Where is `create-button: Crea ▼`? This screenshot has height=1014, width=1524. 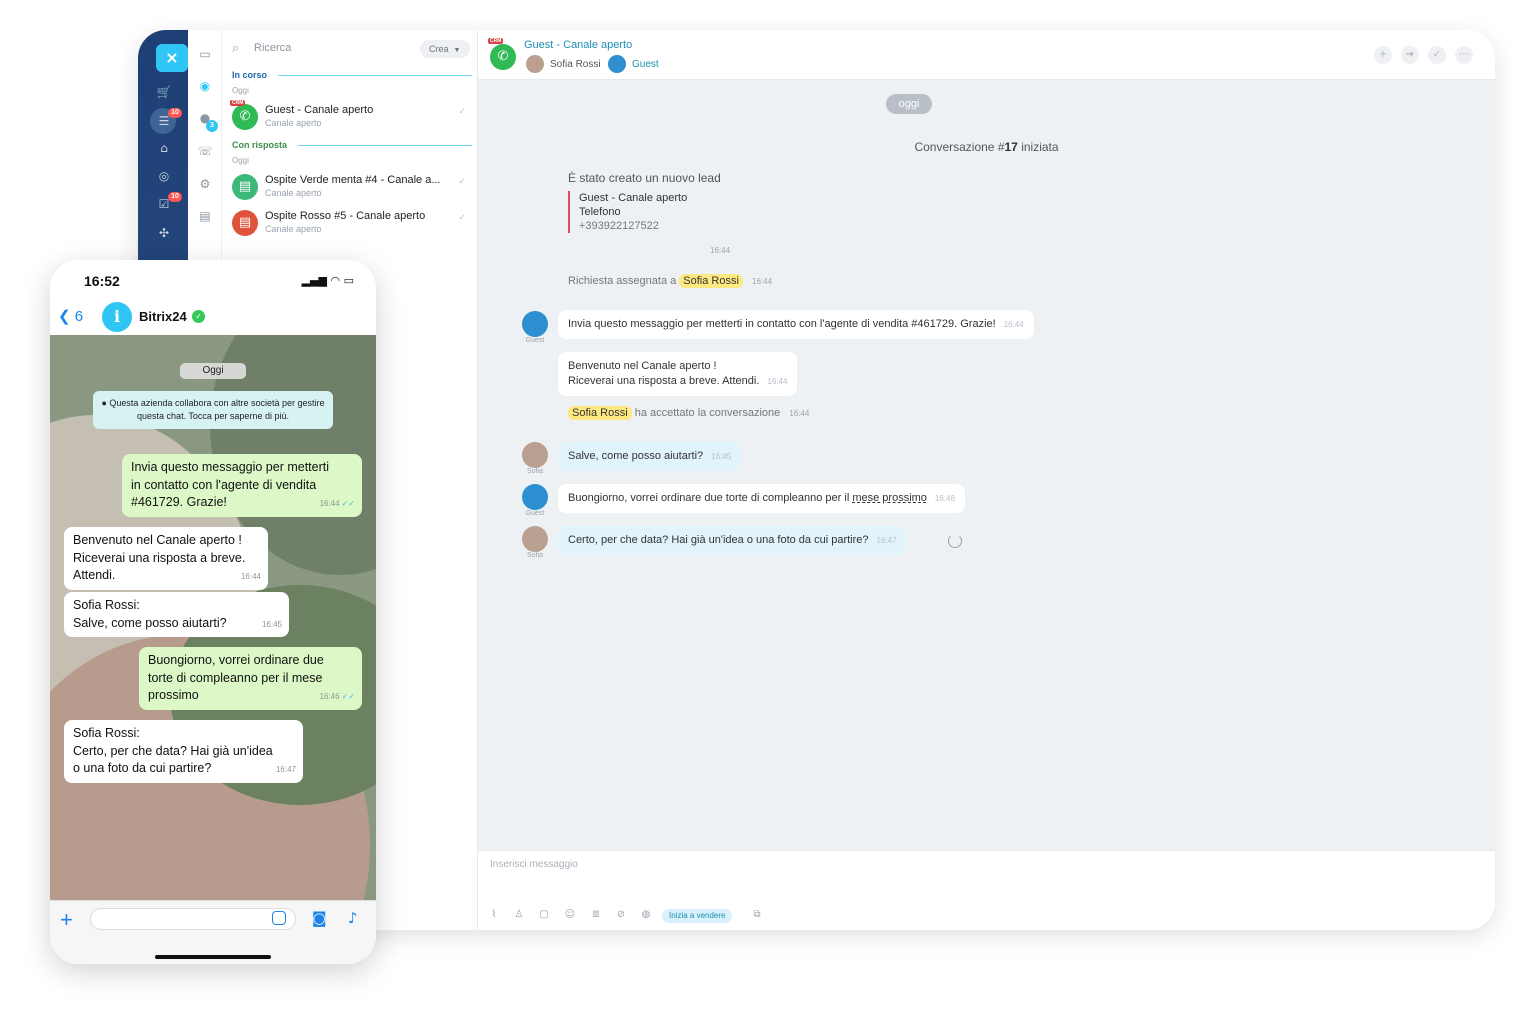 create-button: Crea ▼ is located at coordinates (445, 49).